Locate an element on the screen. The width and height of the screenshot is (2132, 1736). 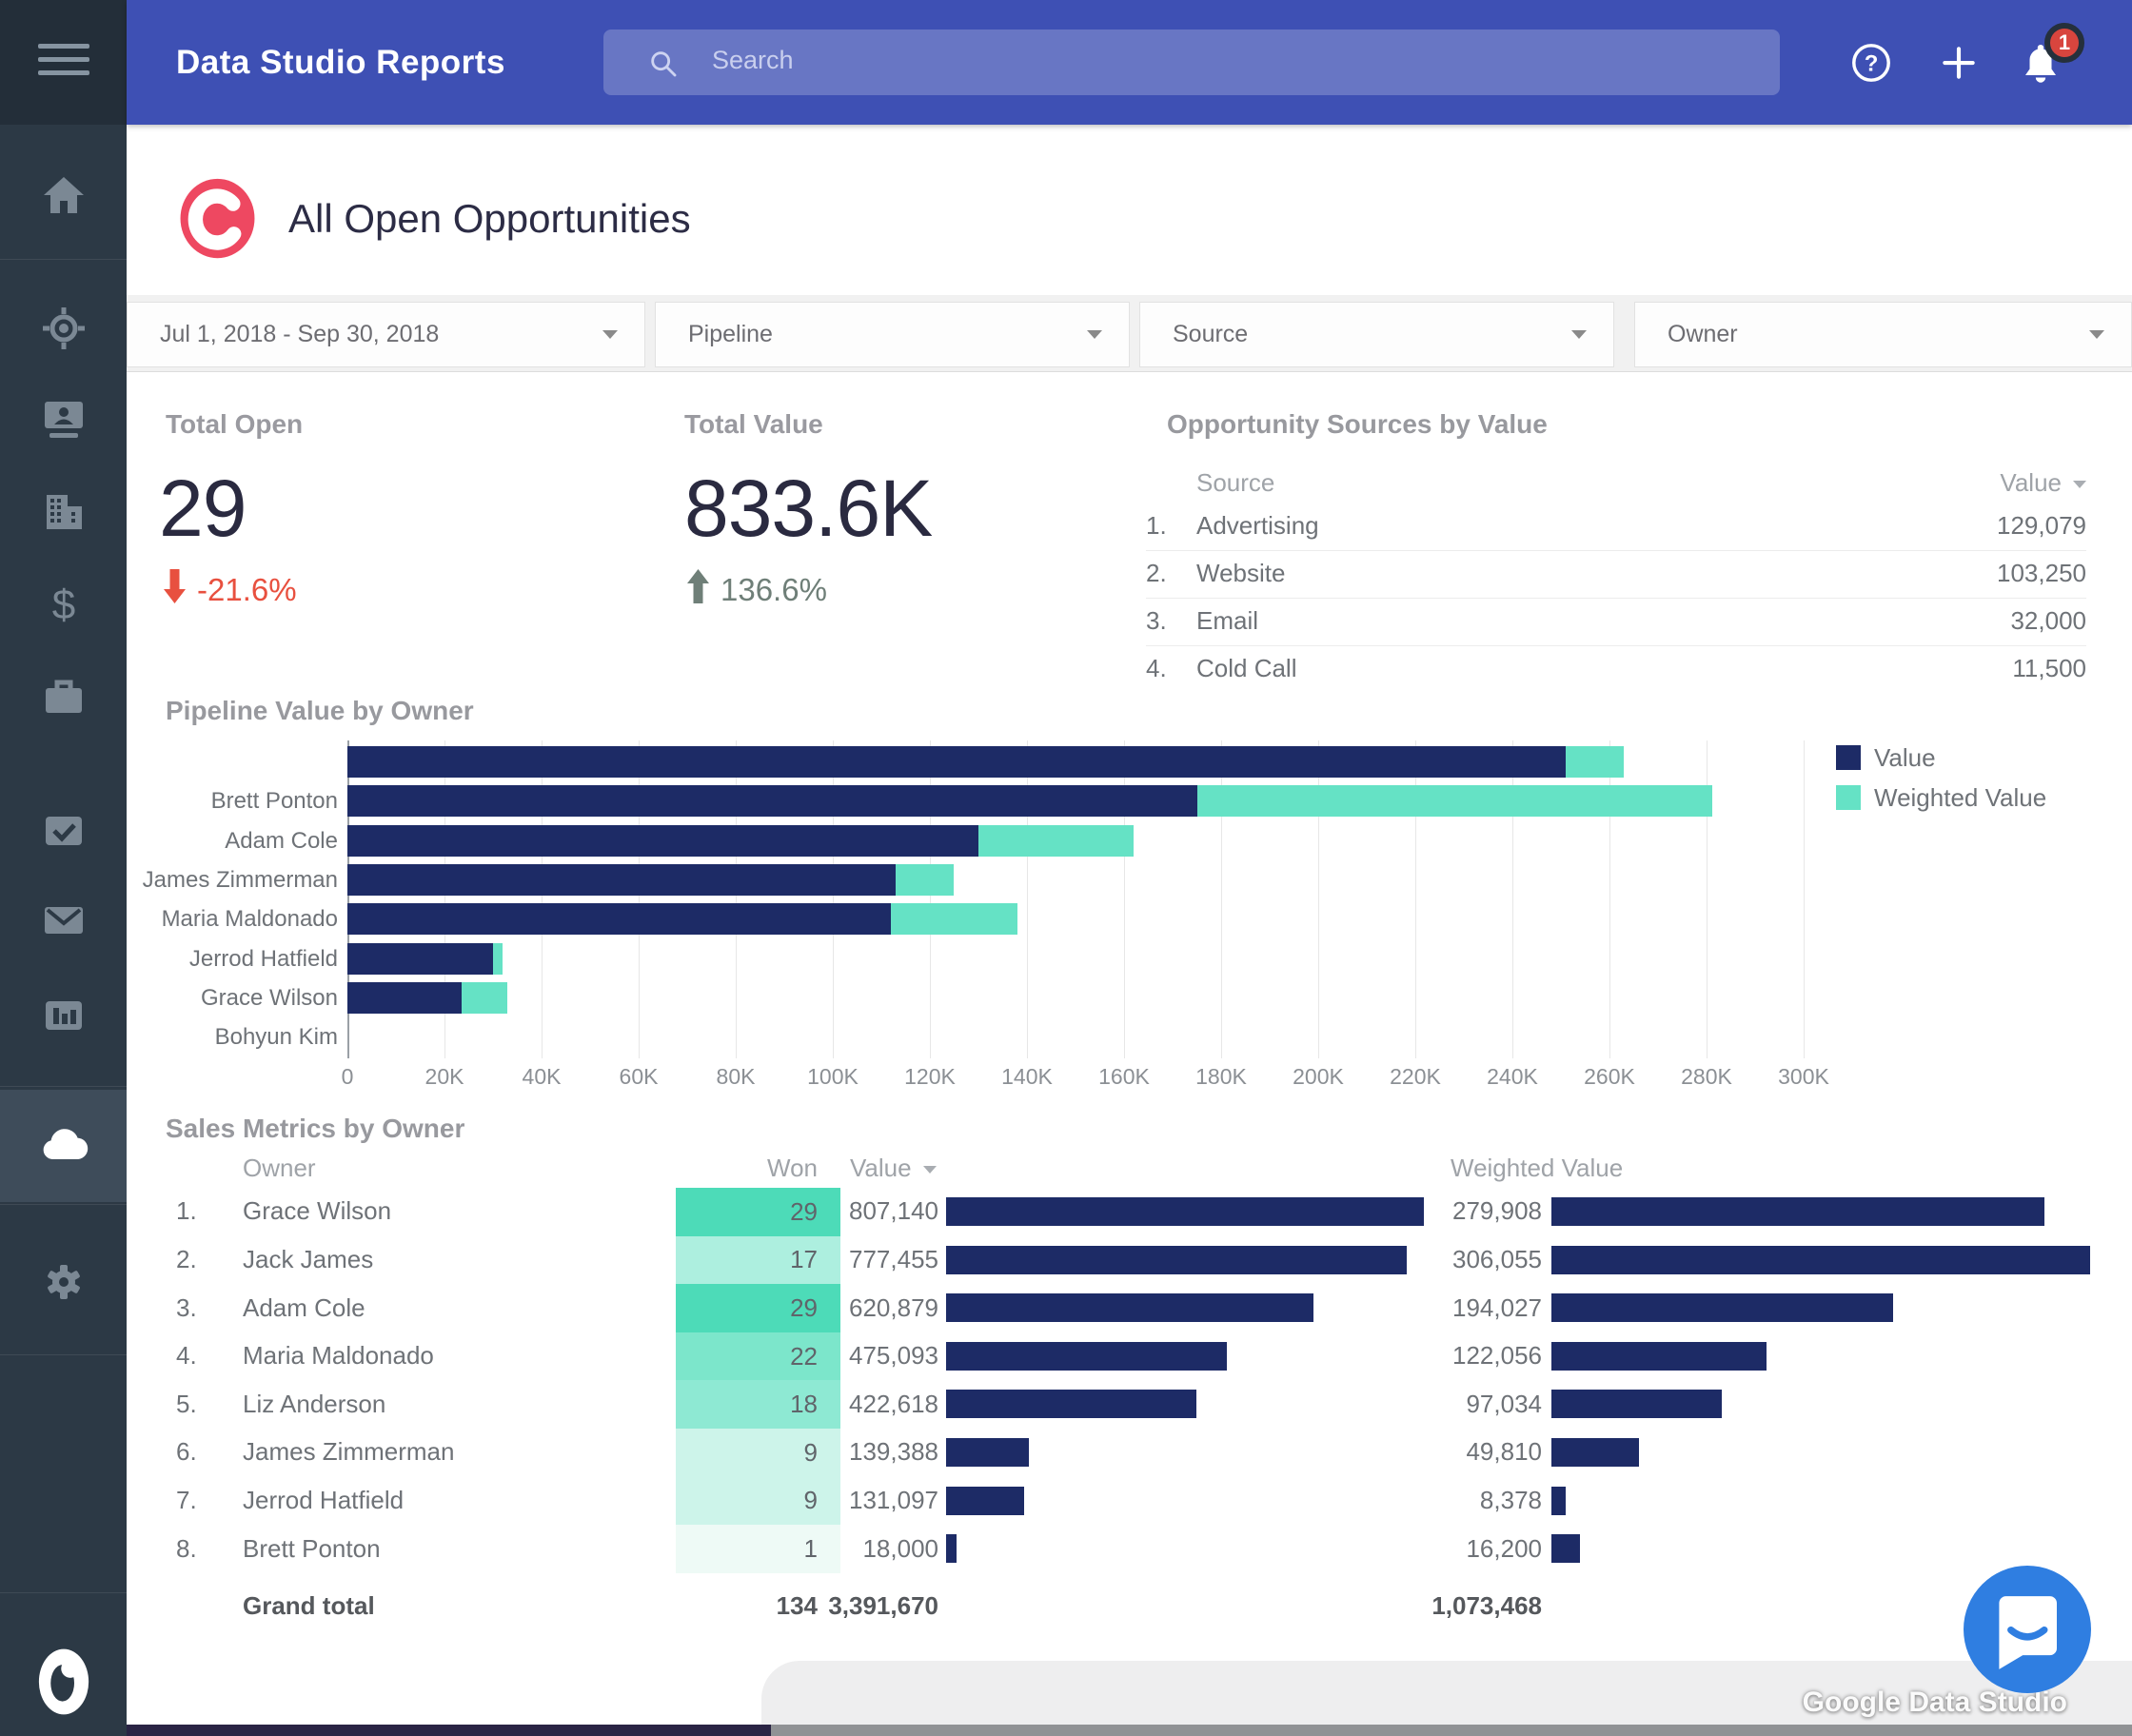
sales-row-owner: Adam Cole is located at coordinates (304, 1307).